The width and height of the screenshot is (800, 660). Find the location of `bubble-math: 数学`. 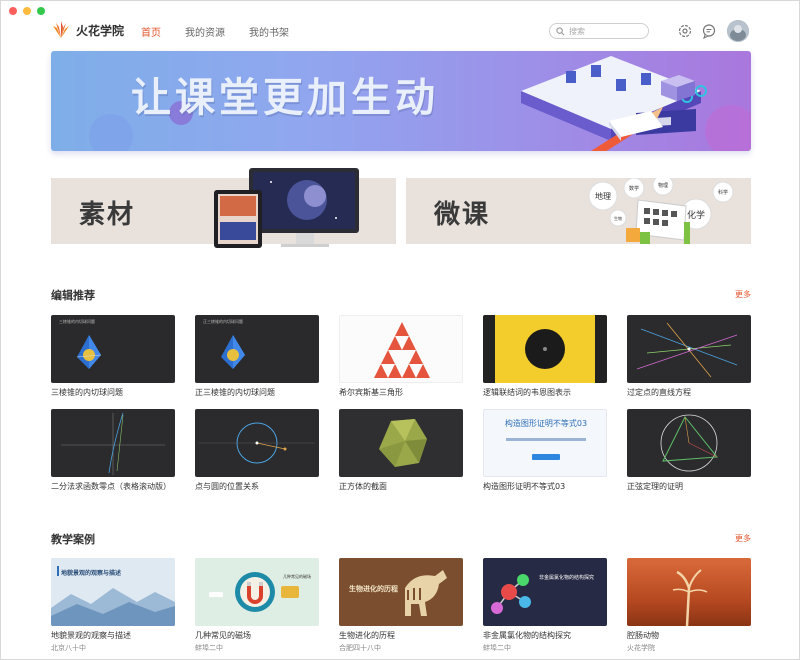

bubble-math: 数学 is located at coordinates (634, 188).